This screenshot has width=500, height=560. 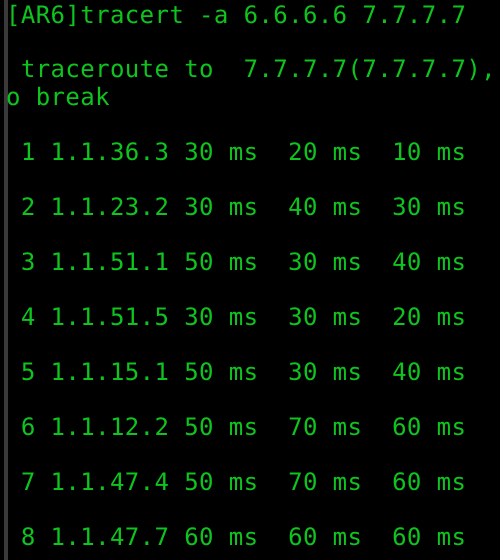 I want to click on traceroute-hop-row: 2 1.1.23.2 30 ms 40 ms 30 ms, so click(x=236, y=207).